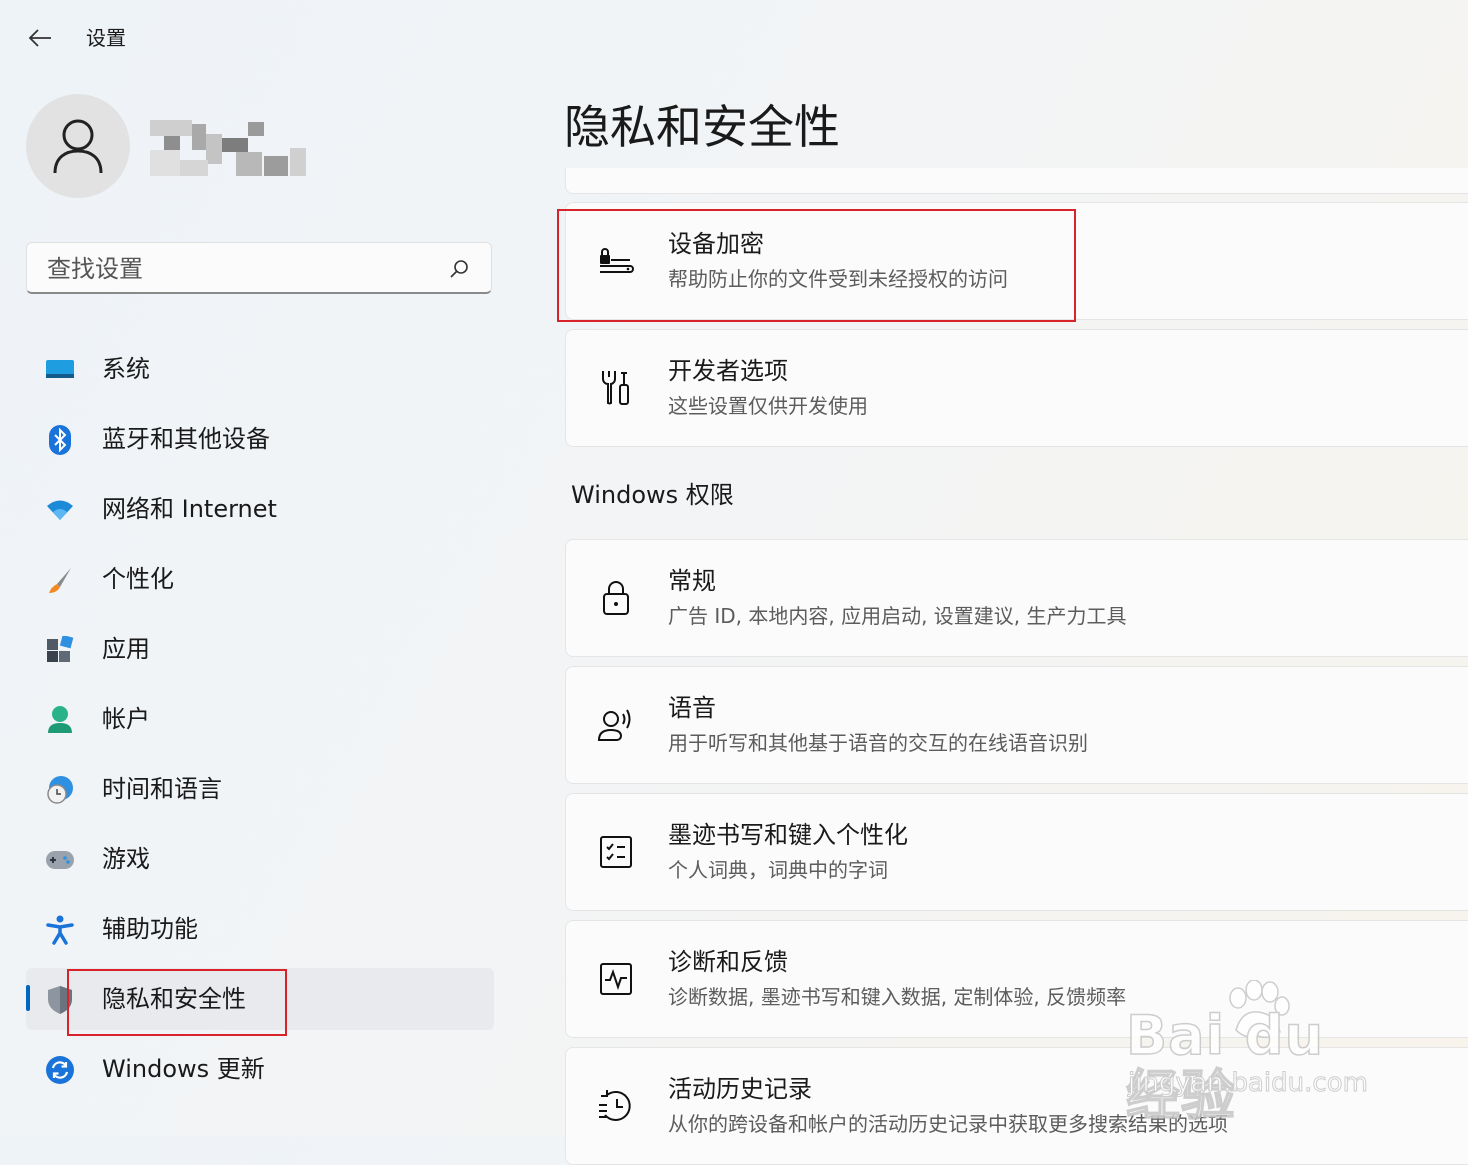 This screenshot has width=1468, height=1165. Describe the element at coordinates (616, 979) in the screenshot. I see `diagnostics-icon` at that location.